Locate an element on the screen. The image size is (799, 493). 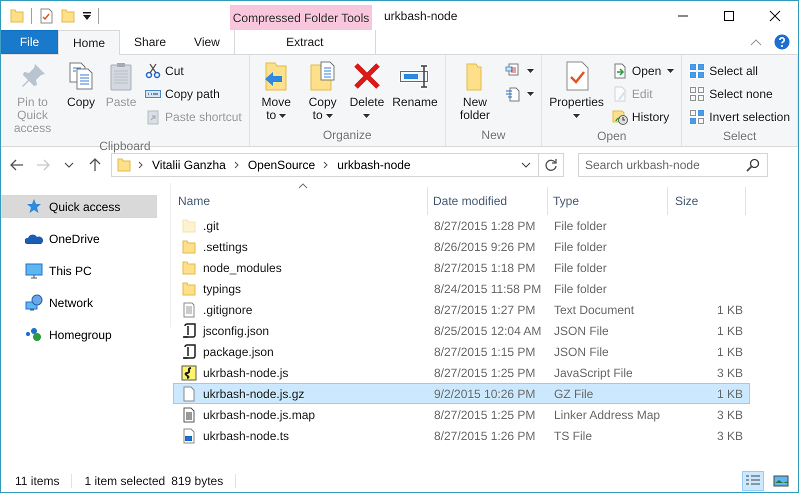
image-icon is located at coordinates (781, 481).